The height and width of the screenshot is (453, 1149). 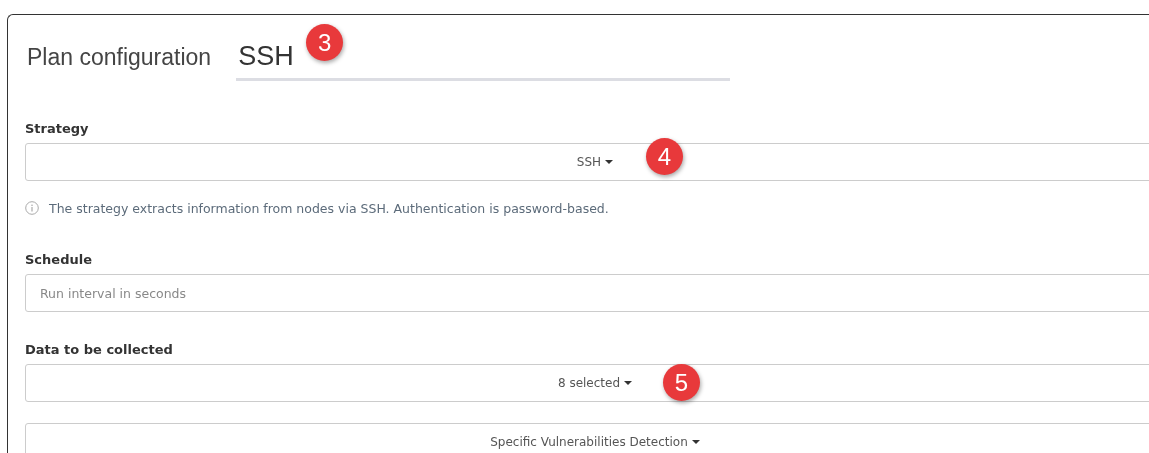 I want to click on dropdown-button: Specific Vulnerabilities Detection, so click(x=587, y=438).